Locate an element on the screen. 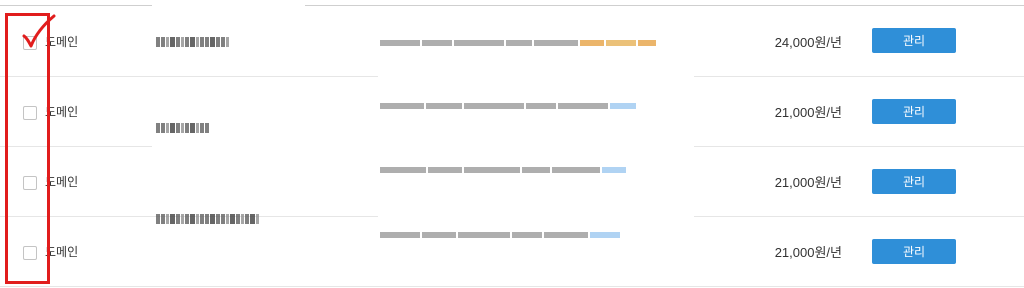  price-text: 24,000원/년 is located at coordinates (808, 42).